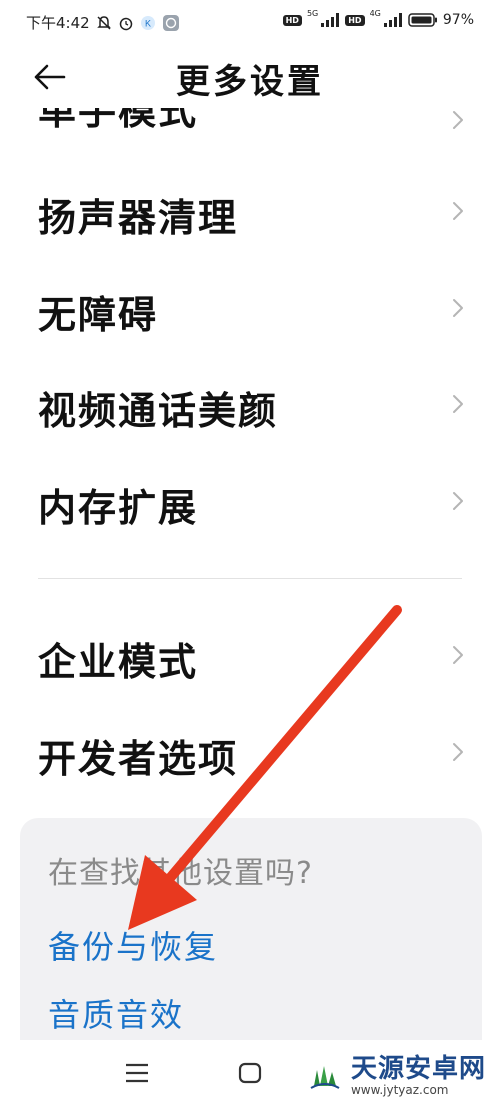 The width and height of the screenshot is (500, 1111). Describe the element at coordinates (118, 662) in the screenshot. I see `settings-row-label: 企业模式` at that location.